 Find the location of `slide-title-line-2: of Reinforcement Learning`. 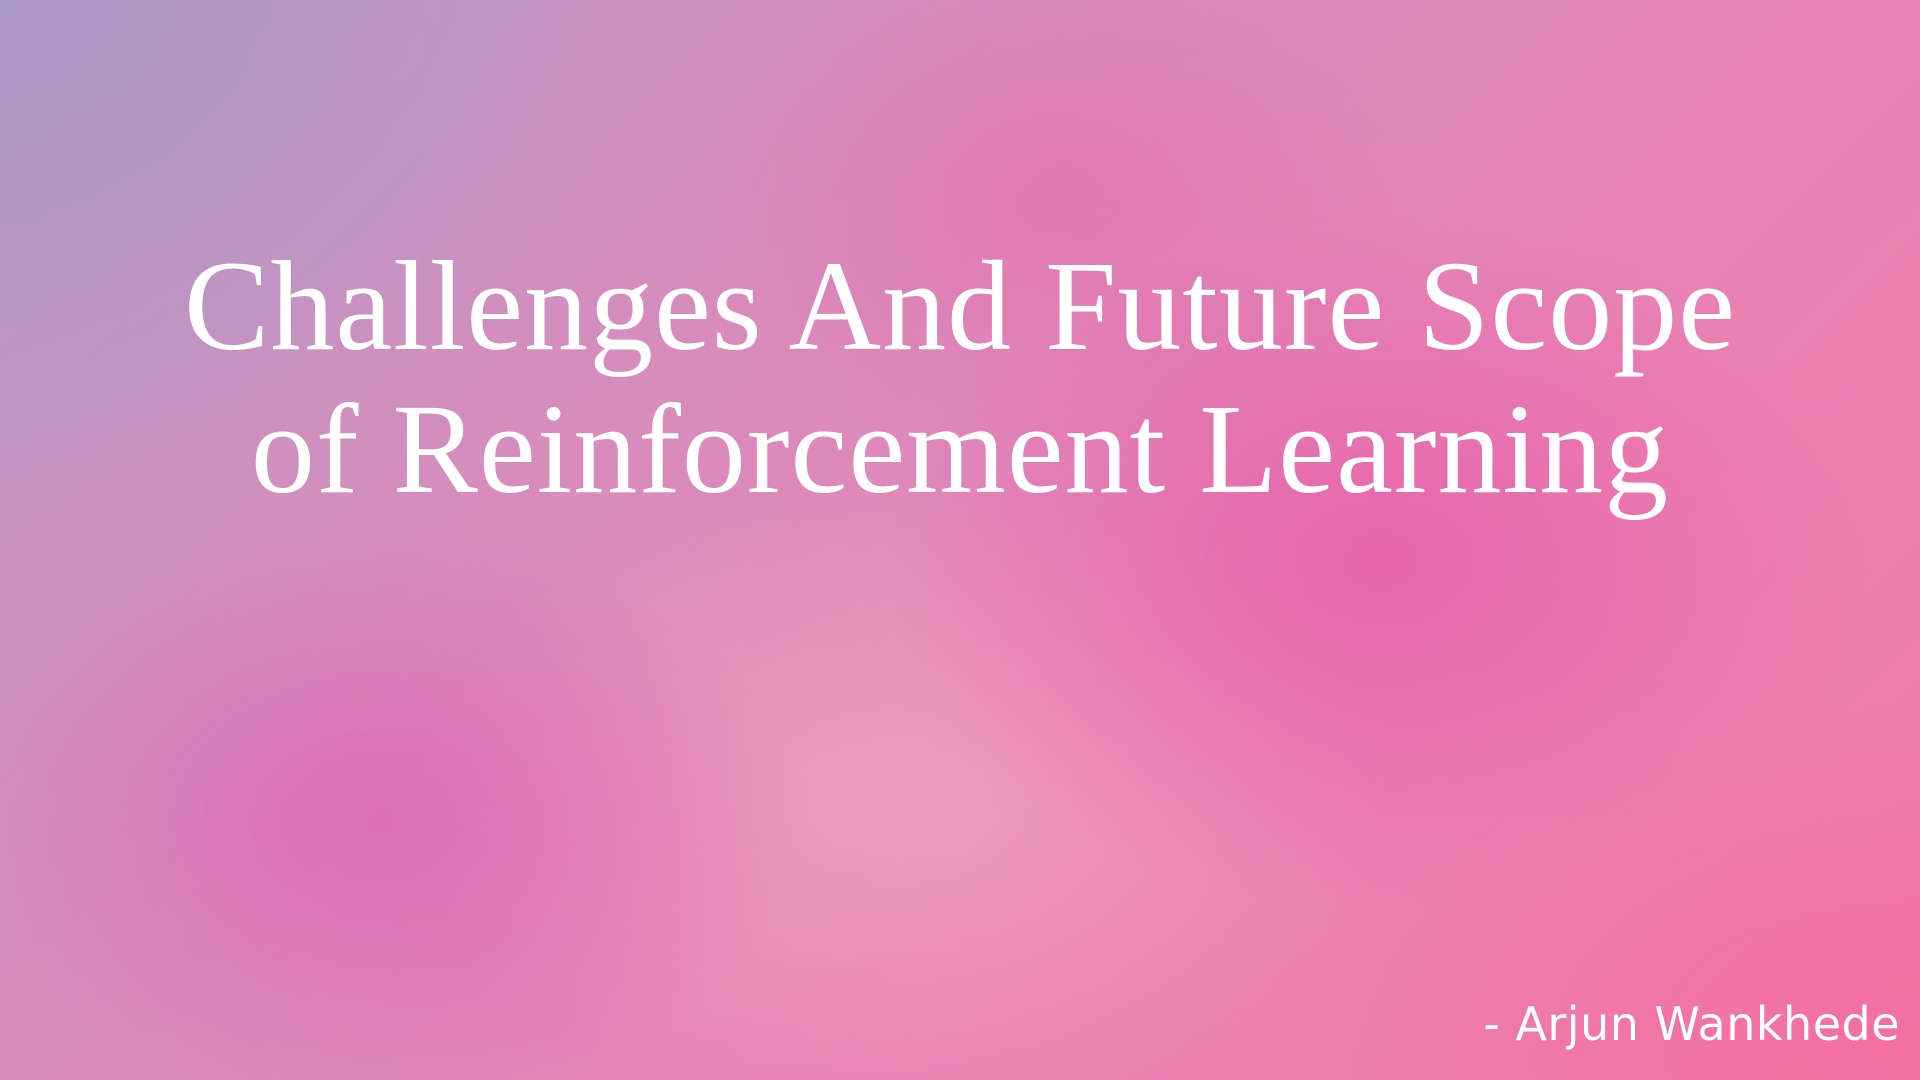

slide-title-line-2: of Reinforcement Learning is located at coordinates (960, 449).